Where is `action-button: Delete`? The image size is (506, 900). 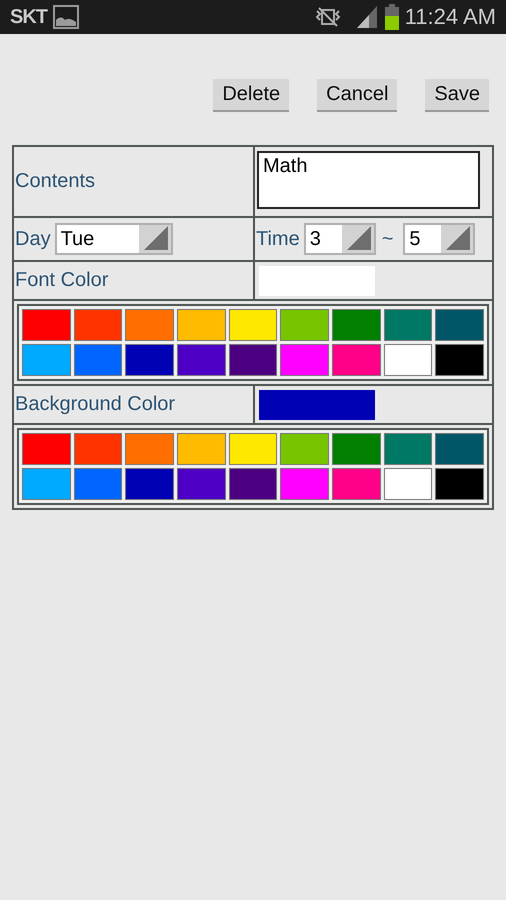
action-button: Delete is located at coordinates (251, 95).